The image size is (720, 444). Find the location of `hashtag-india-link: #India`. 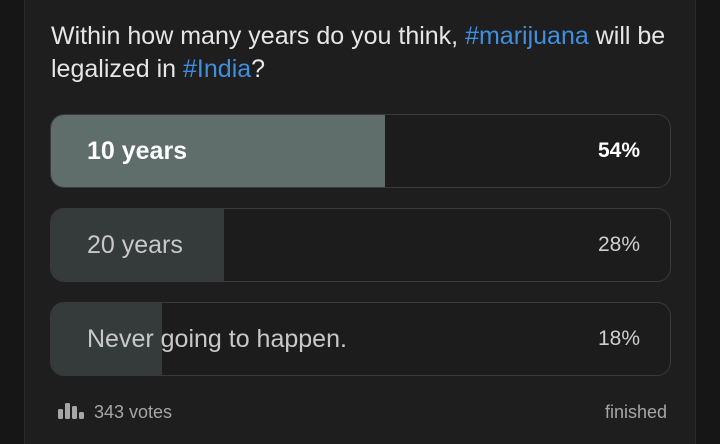

hashtag-india-link: #India is located at coordinates (217, 69).